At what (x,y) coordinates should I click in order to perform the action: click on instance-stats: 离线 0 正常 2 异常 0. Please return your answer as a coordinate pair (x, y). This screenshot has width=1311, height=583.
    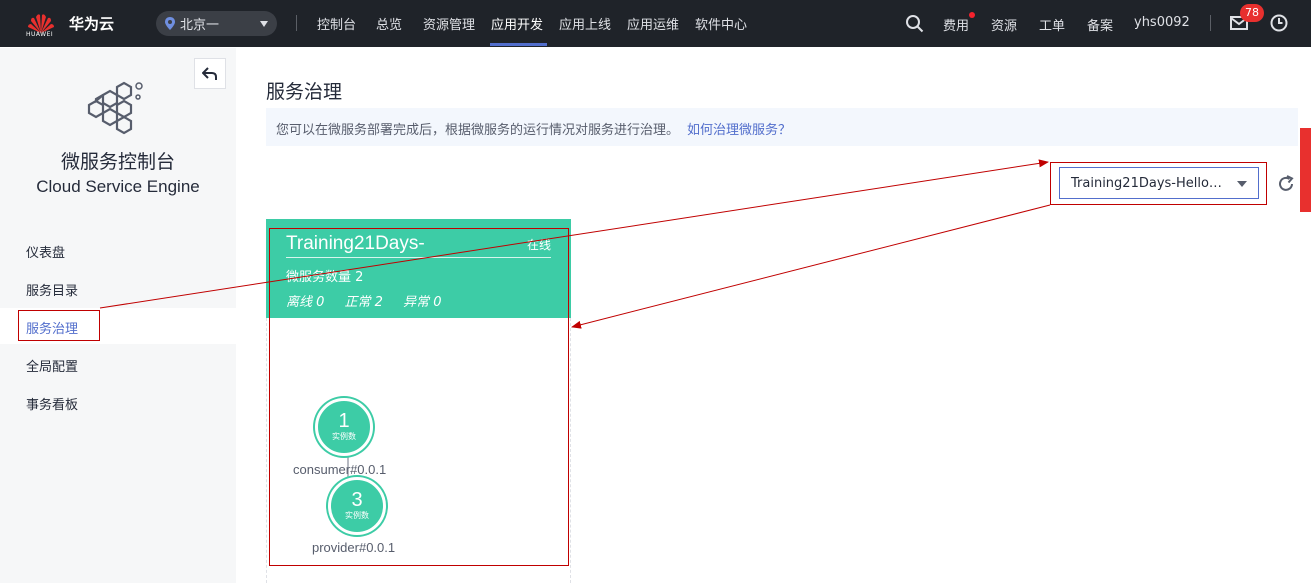
    Looking at the image, I should click on (372, 300).